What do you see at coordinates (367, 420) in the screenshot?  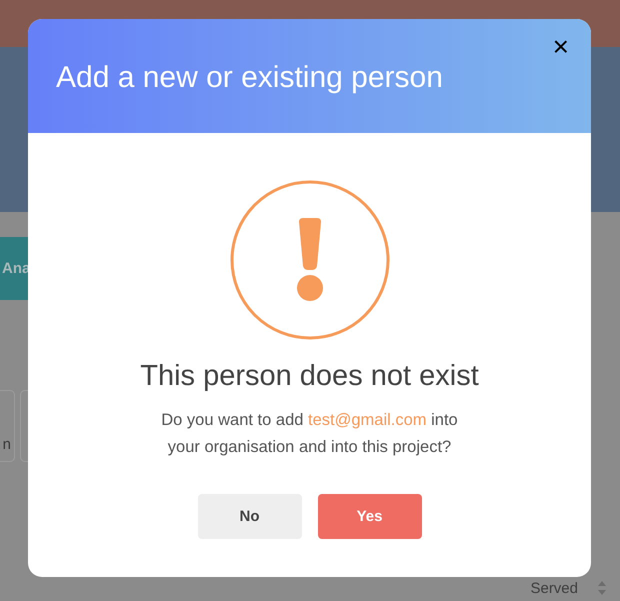 I see `email-address: test@gmail.com` at bounding box center [367, 420].